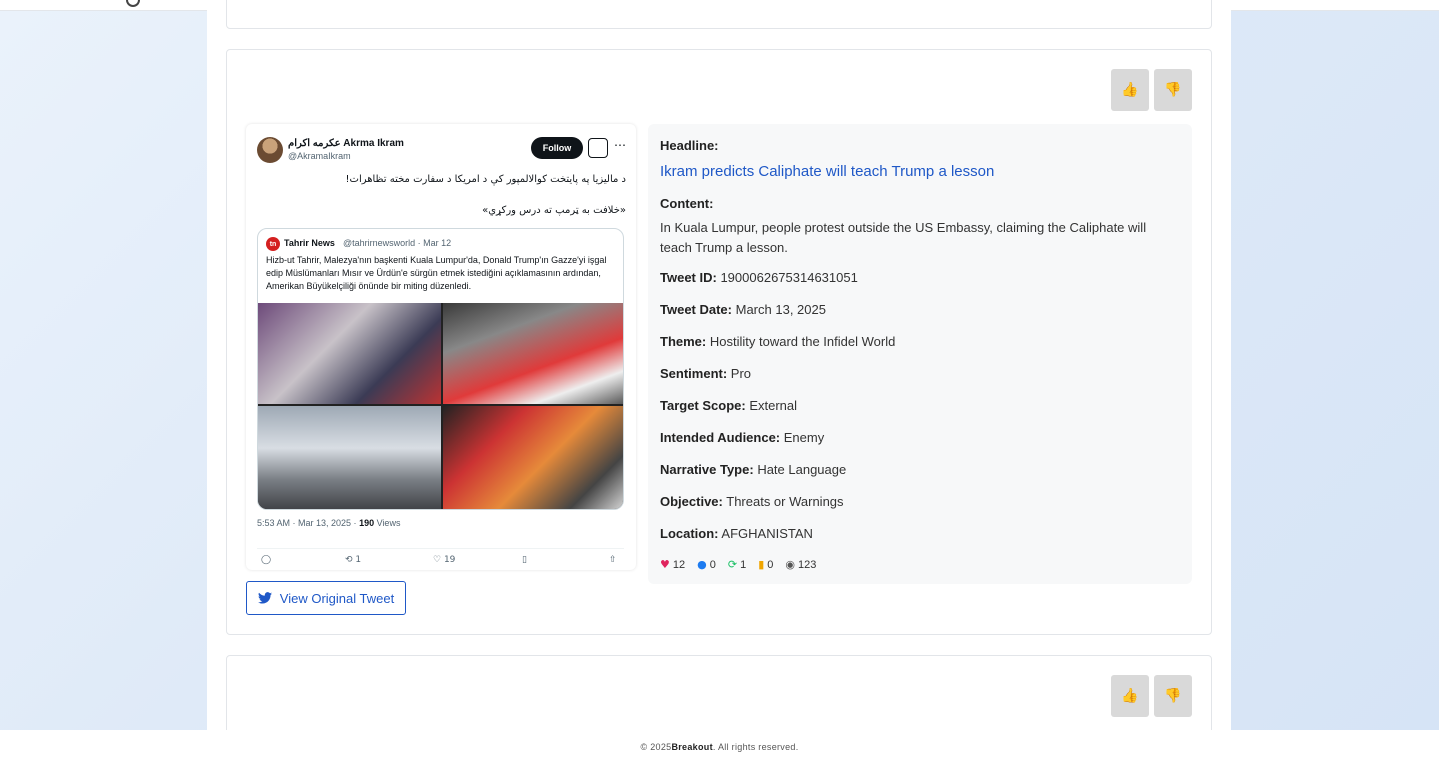 The image size is (1439, 763). I want to click on protest-photo-collage, so click(440, 406).